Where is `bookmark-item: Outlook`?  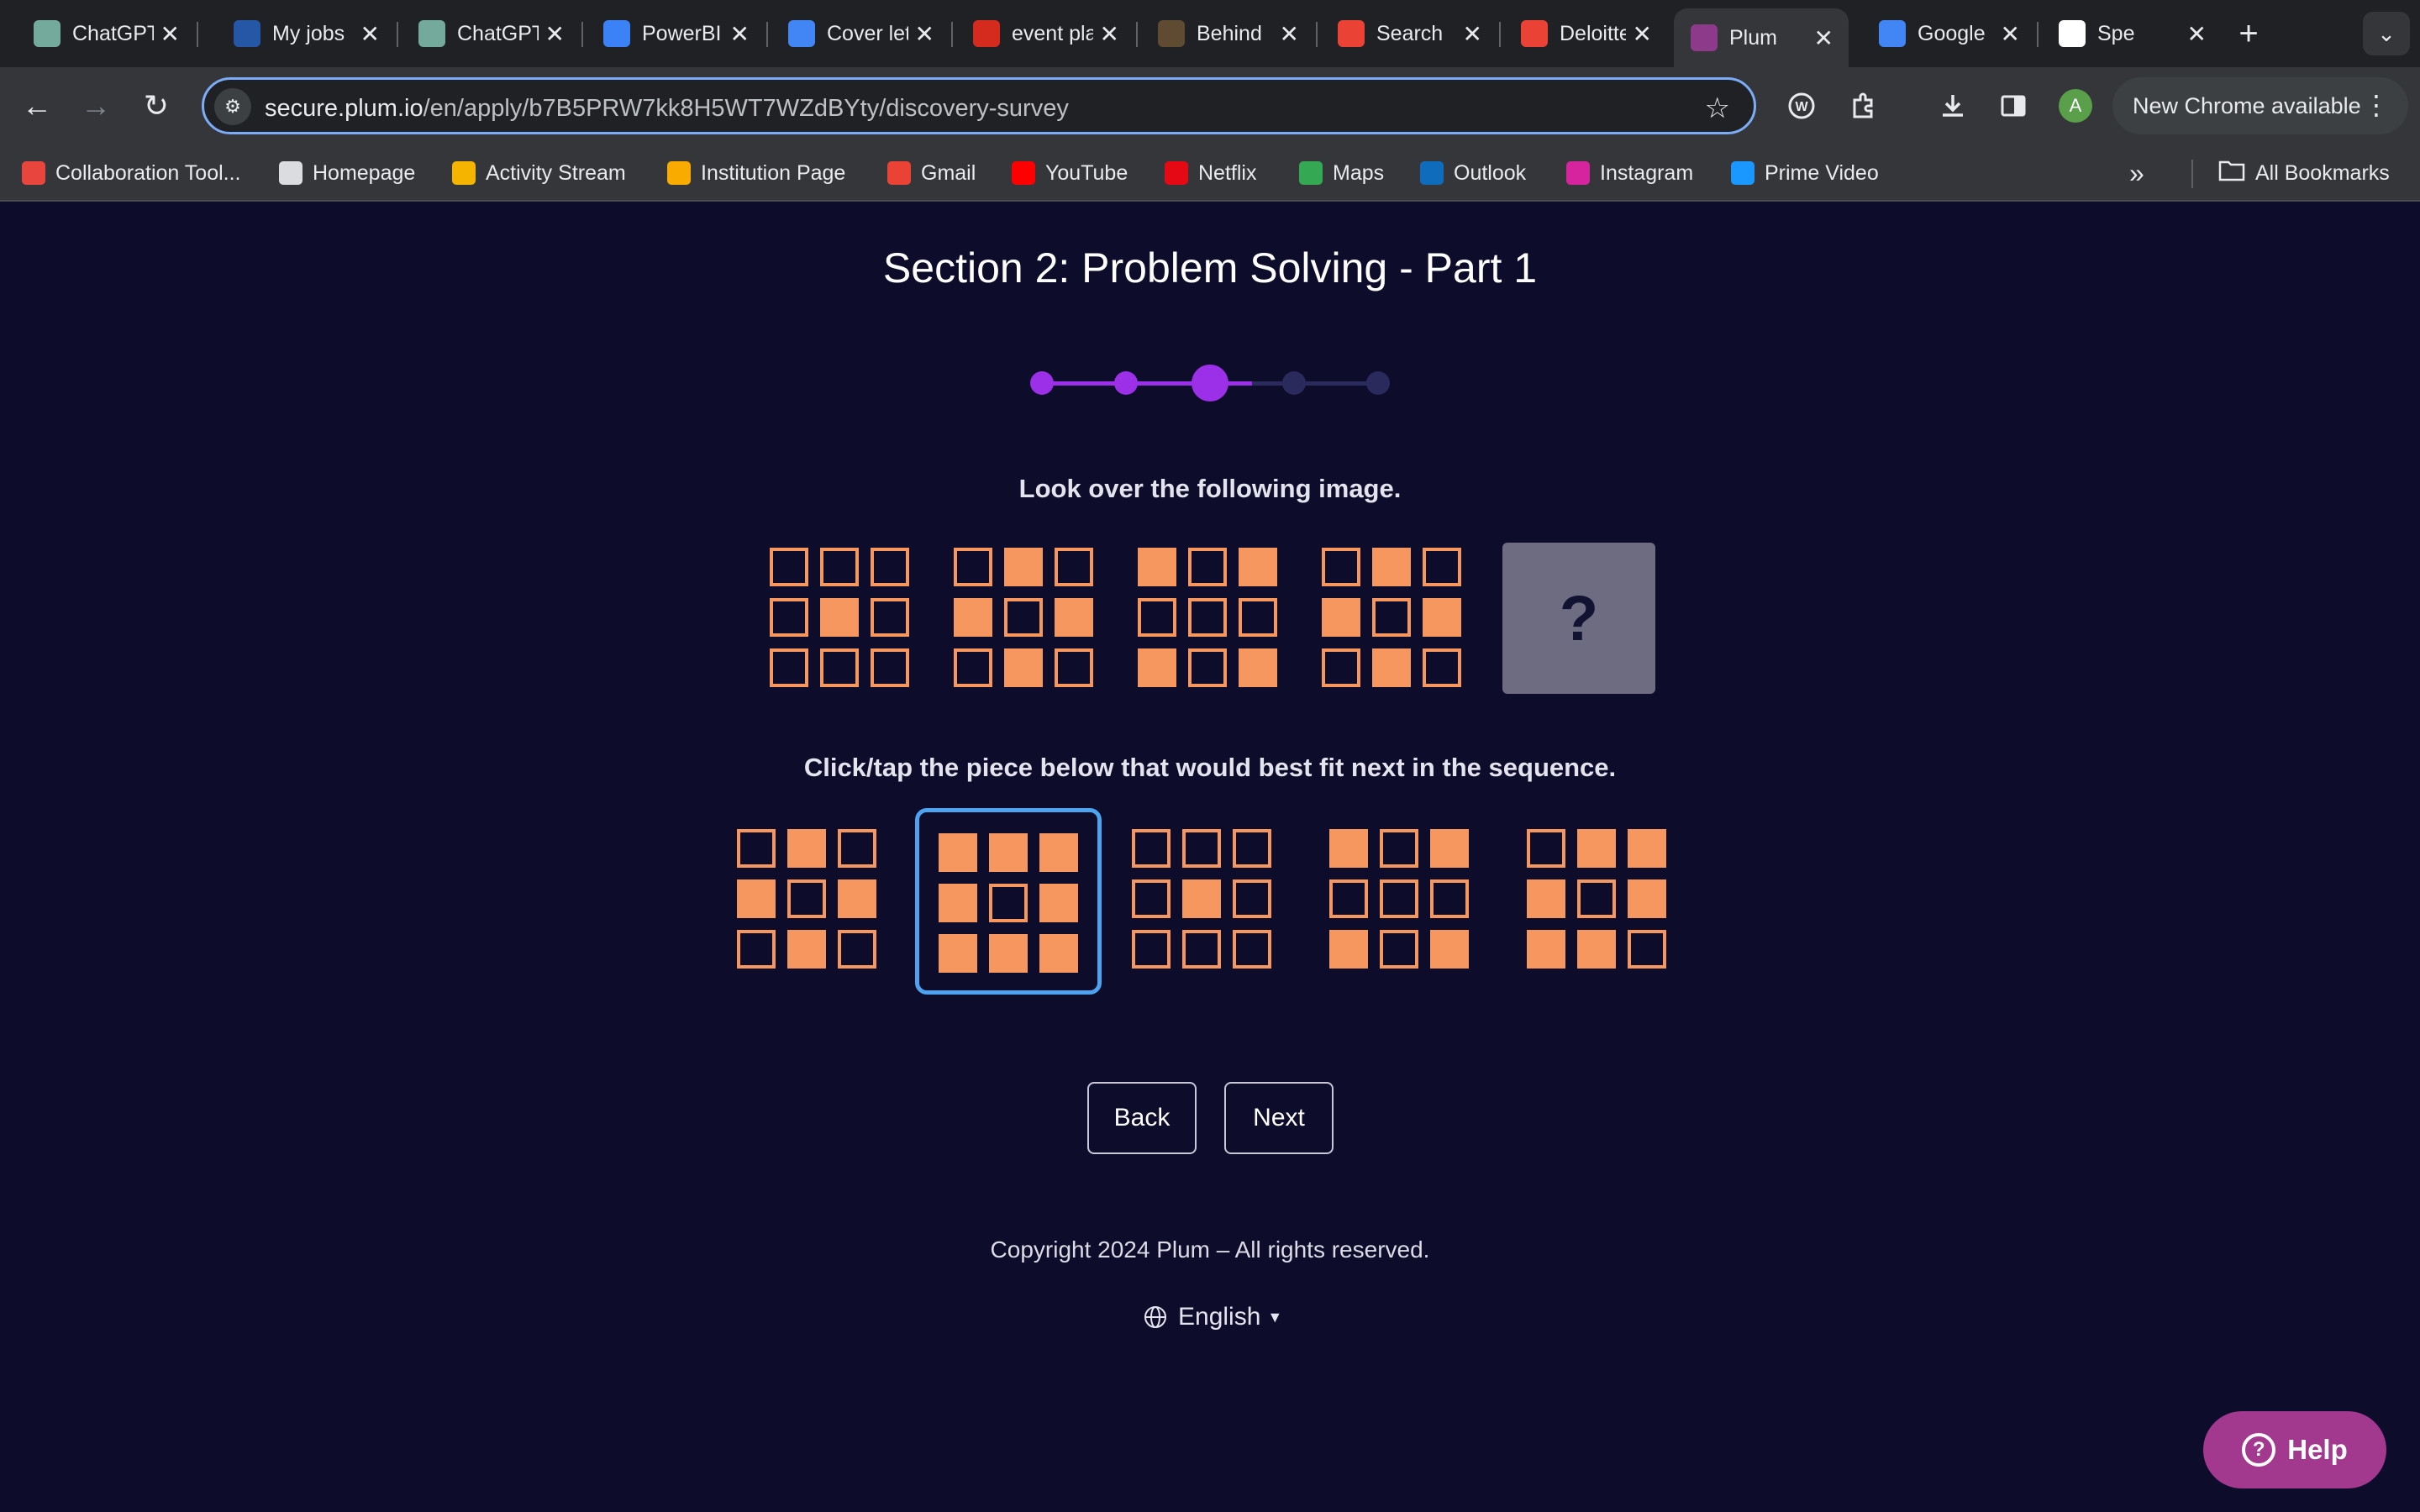
bookmark-item: Outlook is located at coordinates (1473, 173).